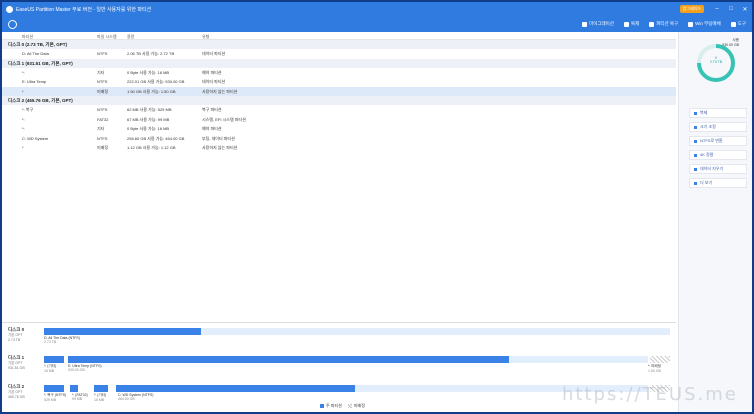  I want to click on clone-button: 복제, so click(631, 24).